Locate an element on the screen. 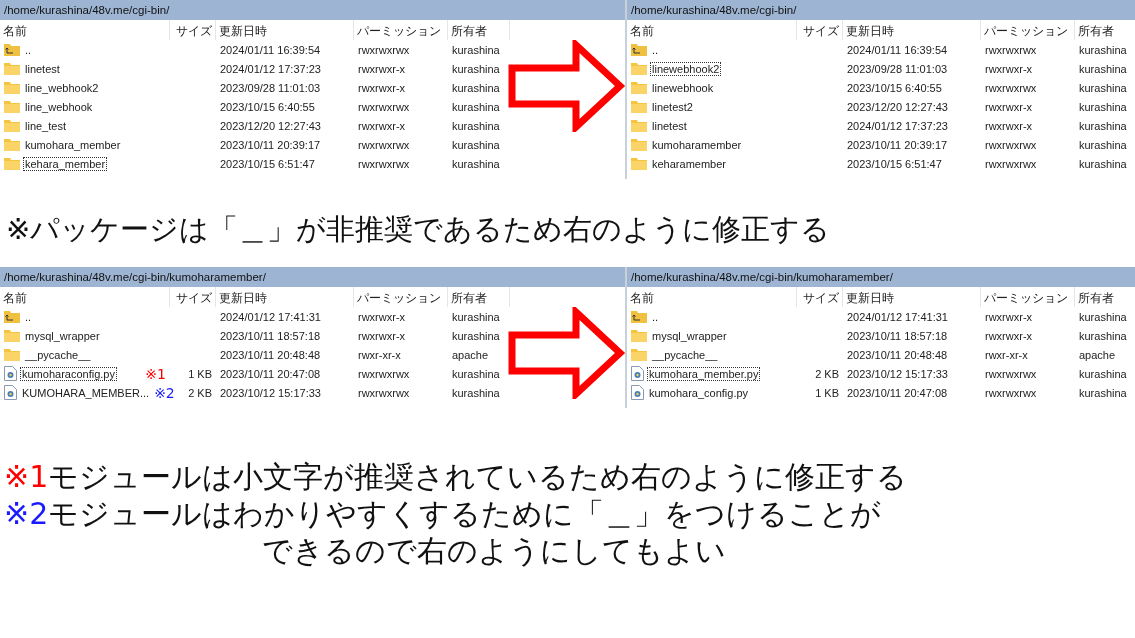 The height and width of the screenshot is (638, 1135). file-name: line_webhook is located at coordinates (59, 106).